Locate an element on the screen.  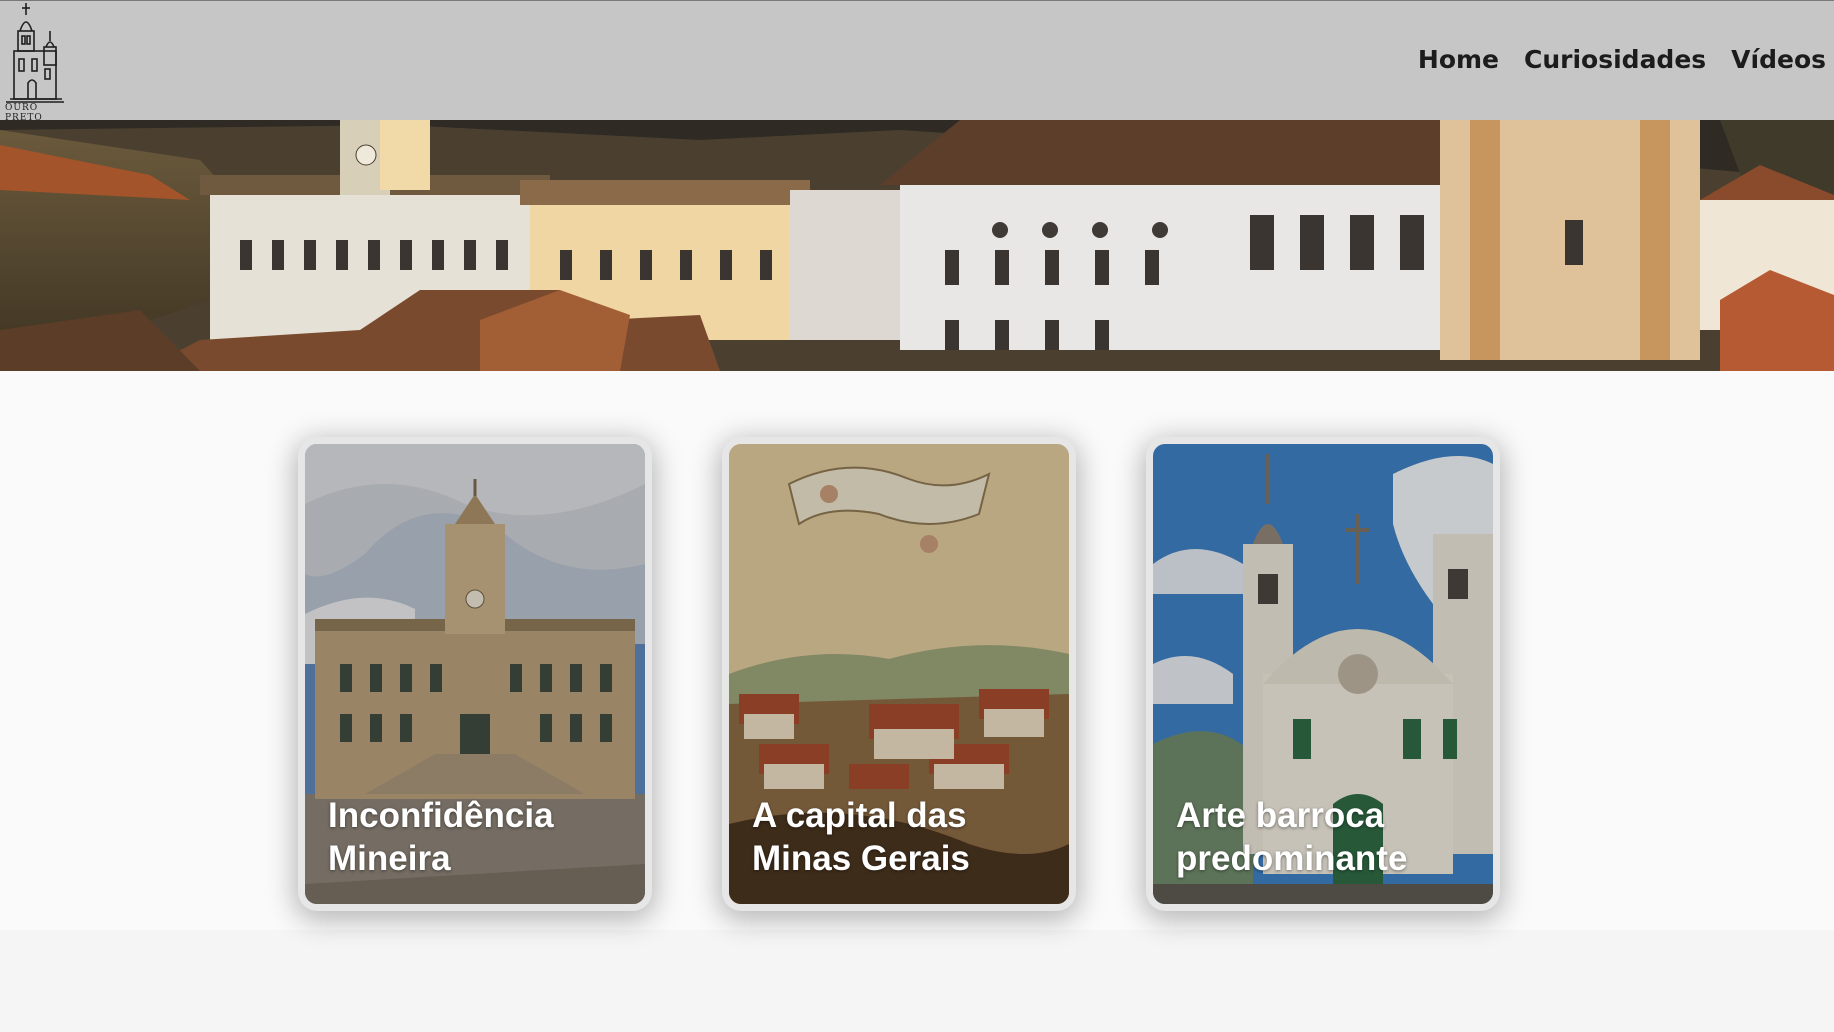
site-header: OURO PRETO Home Curiosidades Vídeos is located at coordinates (917, 62).